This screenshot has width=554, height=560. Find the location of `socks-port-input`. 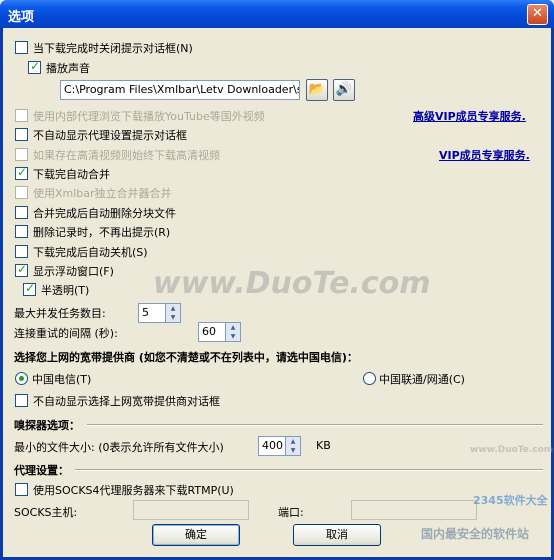

socks-port-input is located at coordinates (414, 510).